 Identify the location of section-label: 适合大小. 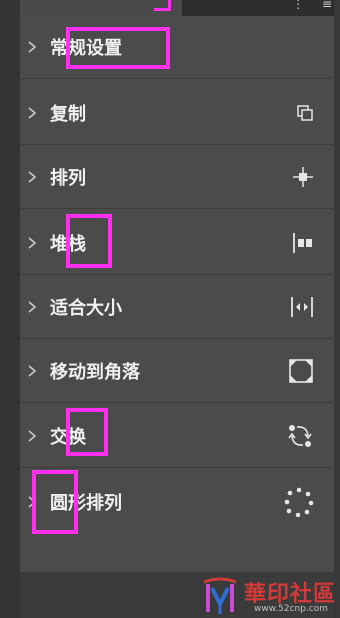
(86, 308).